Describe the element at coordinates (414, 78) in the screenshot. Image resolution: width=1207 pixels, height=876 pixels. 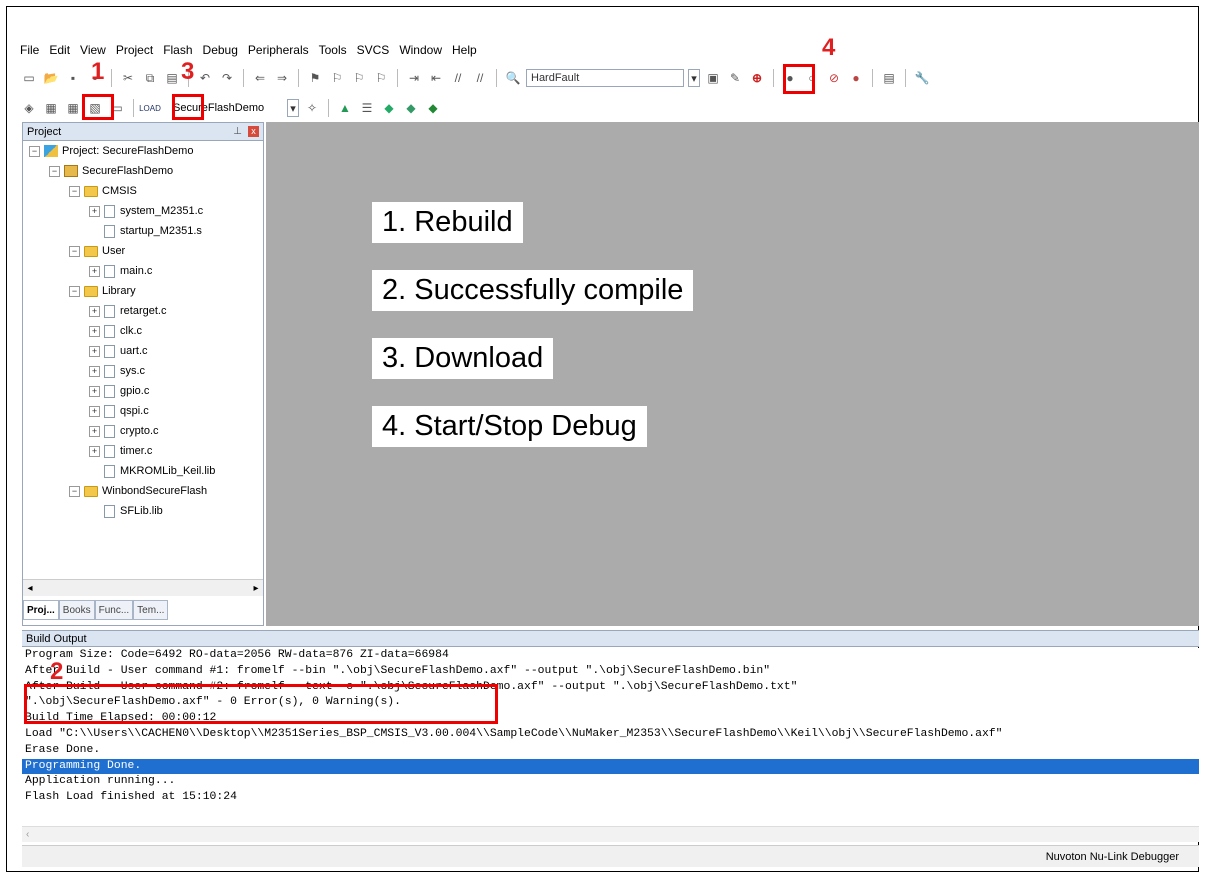
I see `indent-icon: ⇥` at that location.